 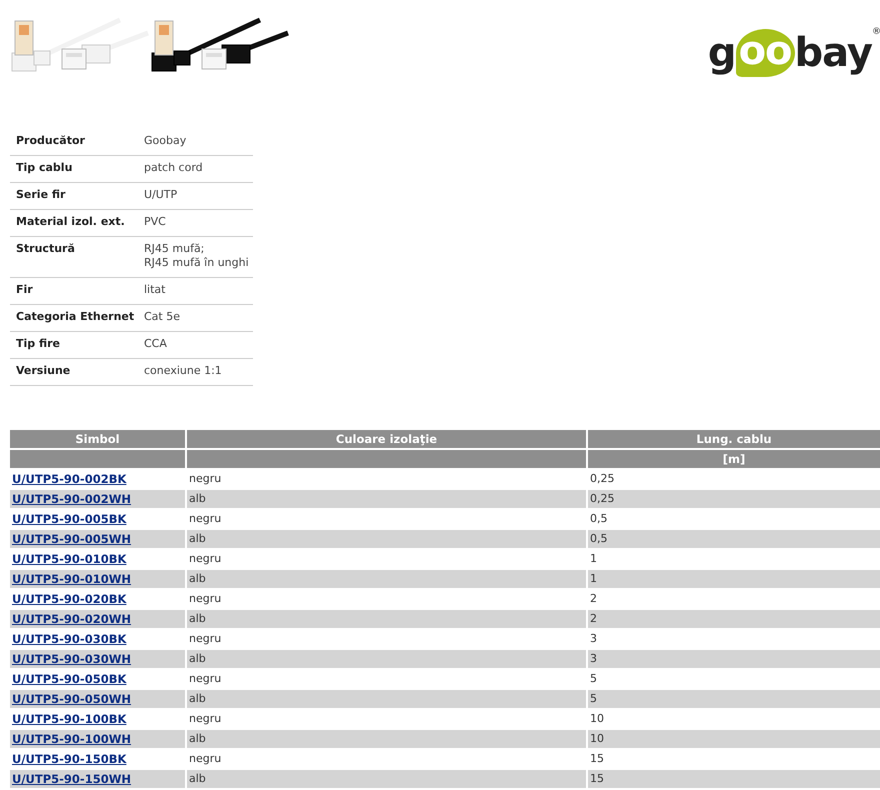 What do you see at coordinates (69, 639) in the screenshot?
I see `product-link: U/UTP5-90-030BK` at bounding box center [69, 639].